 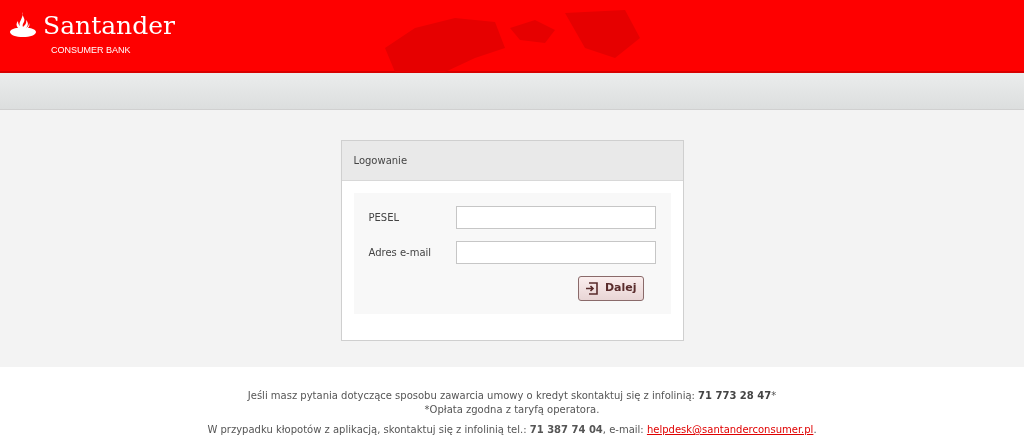 What do you see at coordinates (23, 25) in the screenshot?
I see `flame-logo-icon` at bounding box center [23, 25].